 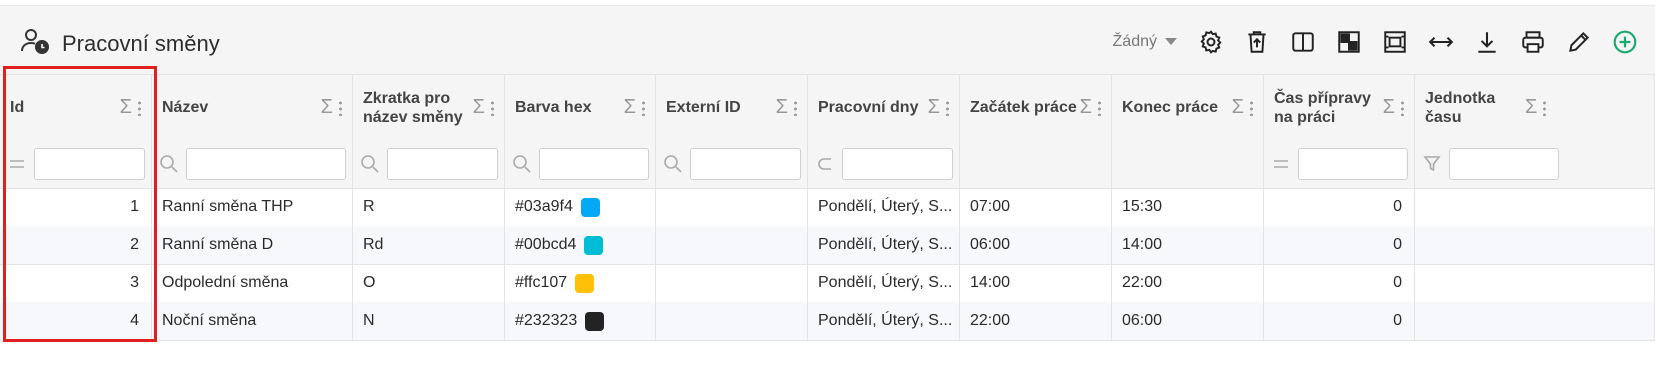 I want to click on page-title: Pracovní směny, so click(x=141, y=43).